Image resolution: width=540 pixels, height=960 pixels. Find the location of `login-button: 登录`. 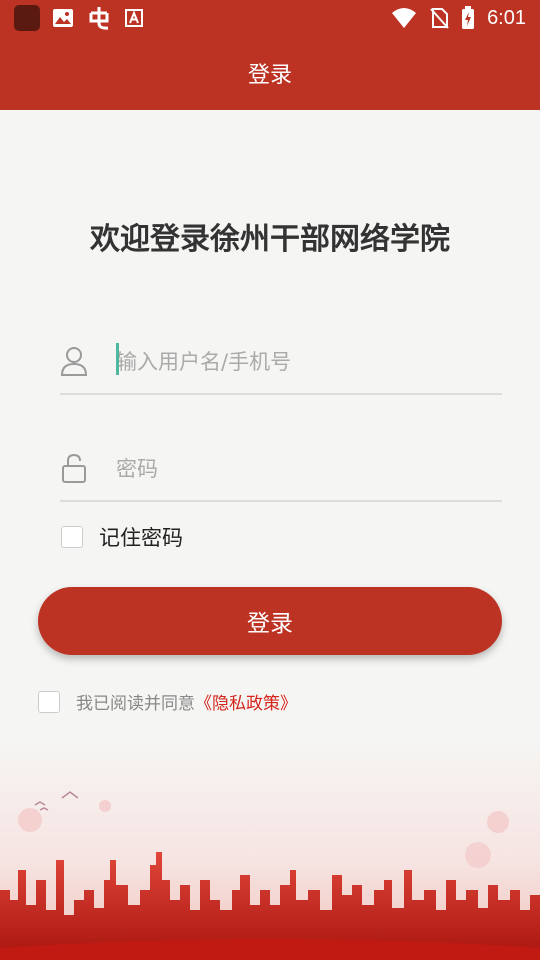

login-button: 登录 is located at coordinates (270, 621).